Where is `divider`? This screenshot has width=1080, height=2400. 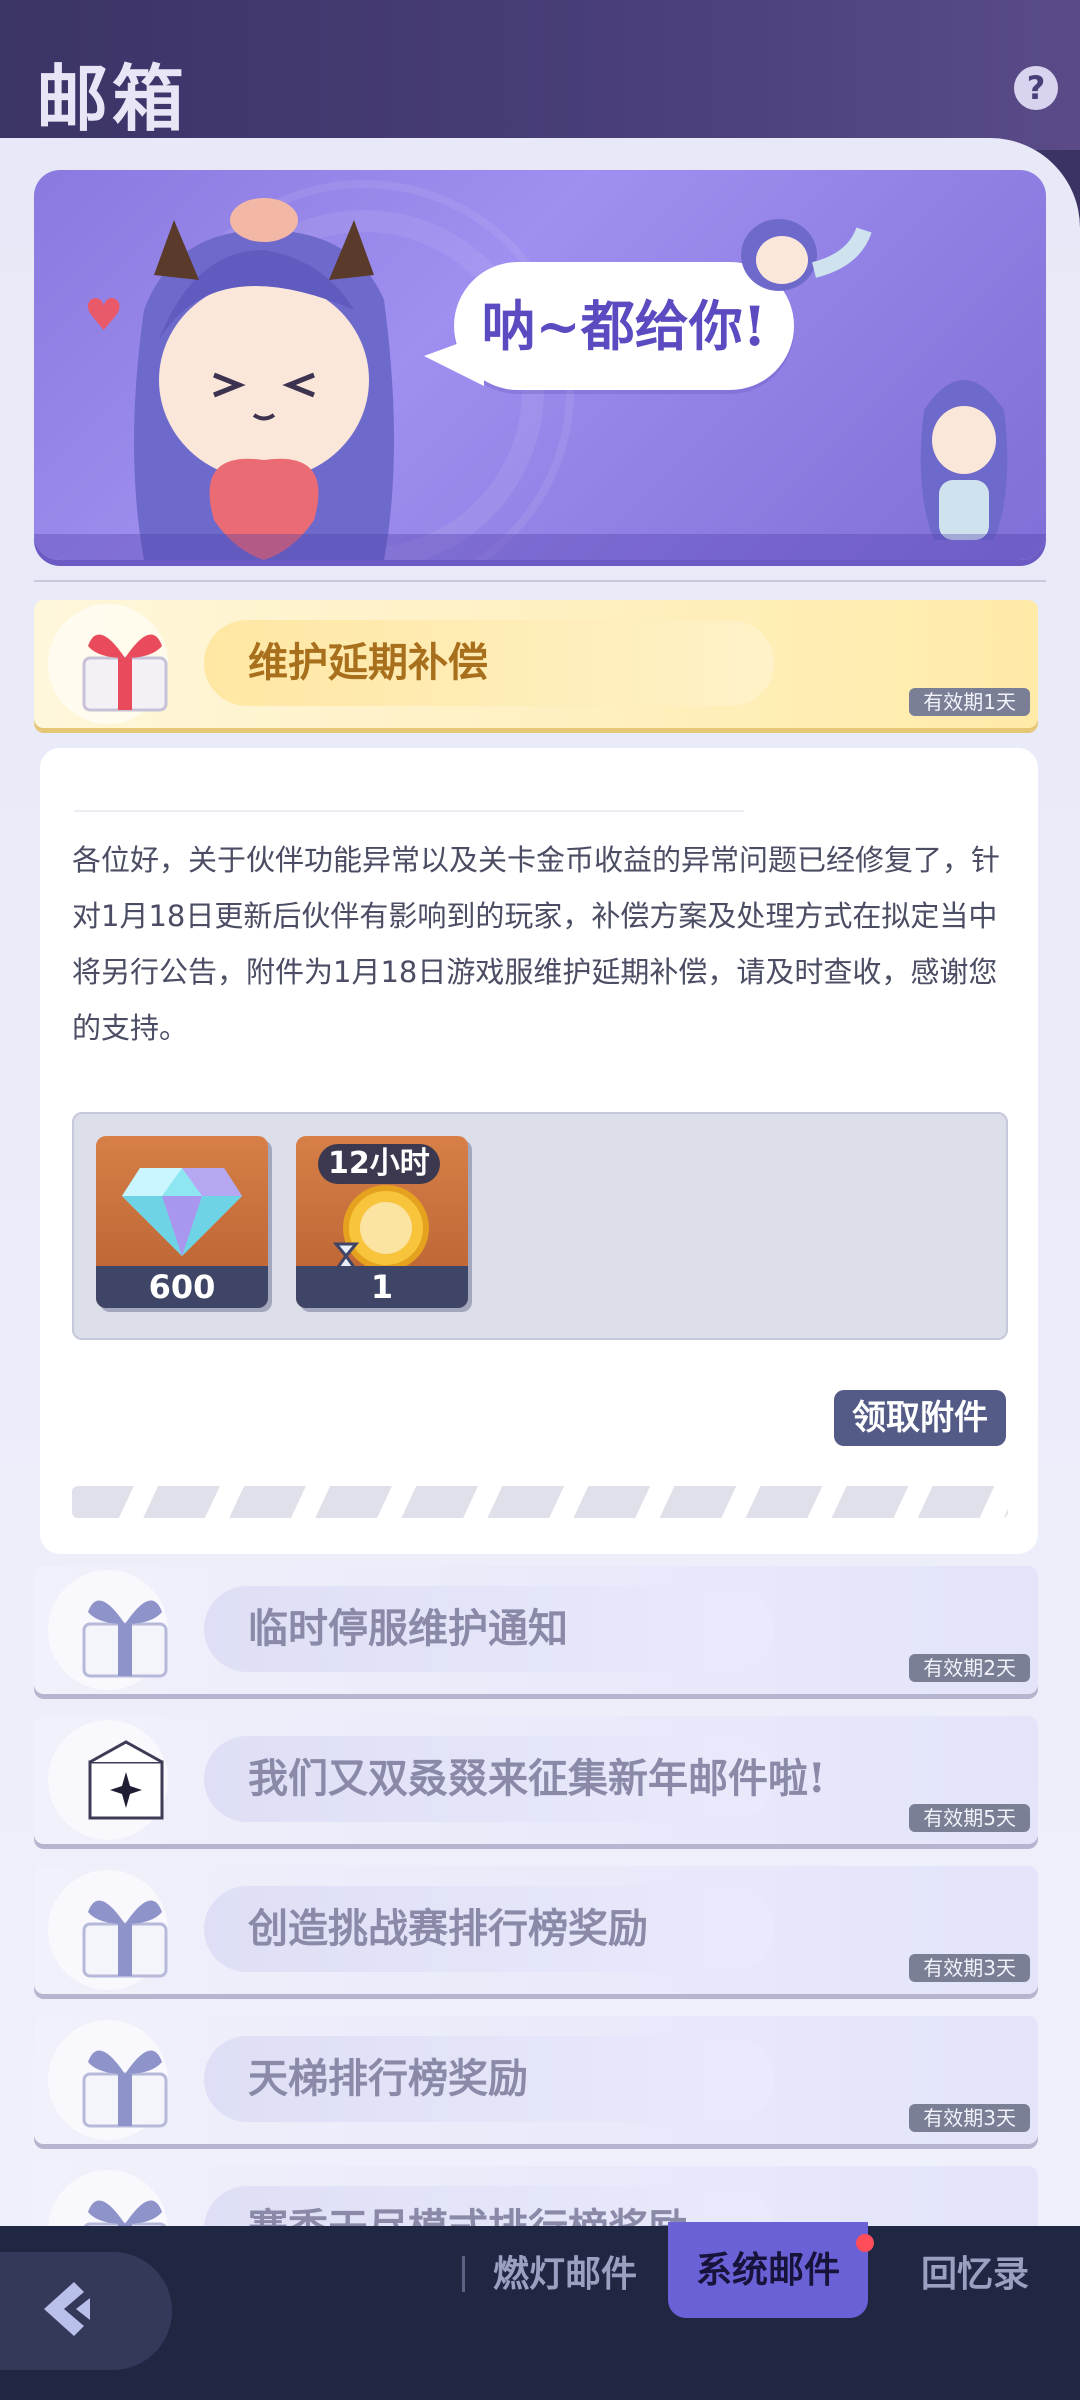
divider is located at coordinates (540, 581).